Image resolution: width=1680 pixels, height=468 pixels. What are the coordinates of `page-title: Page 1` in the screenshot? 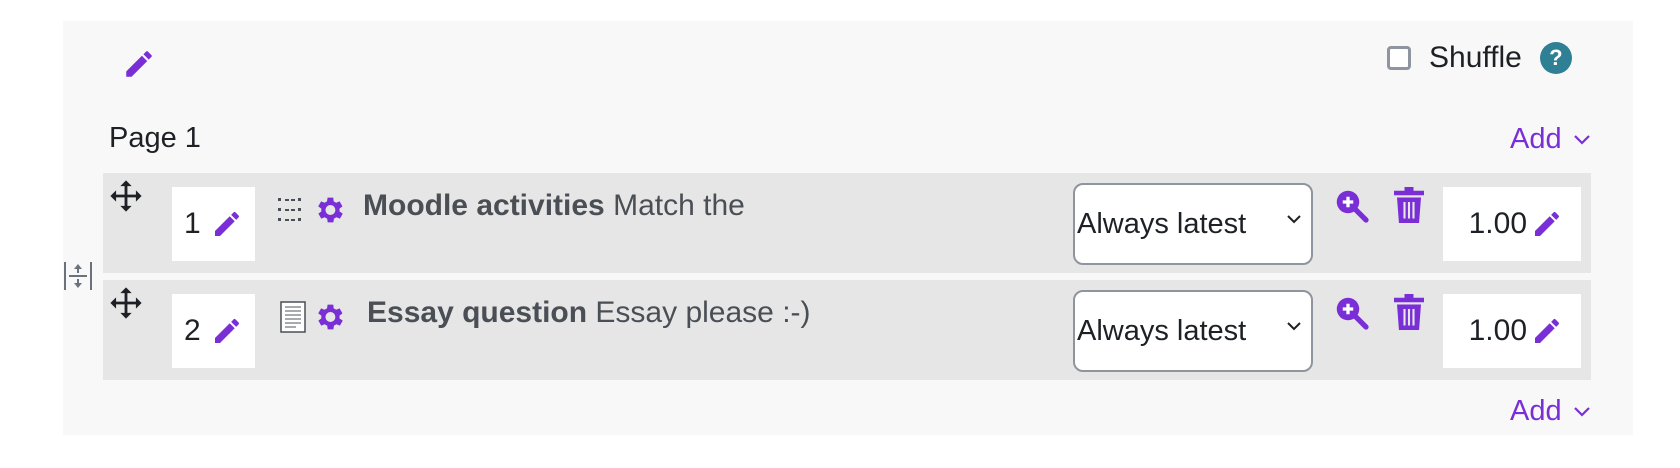 It's located at (155, 138).